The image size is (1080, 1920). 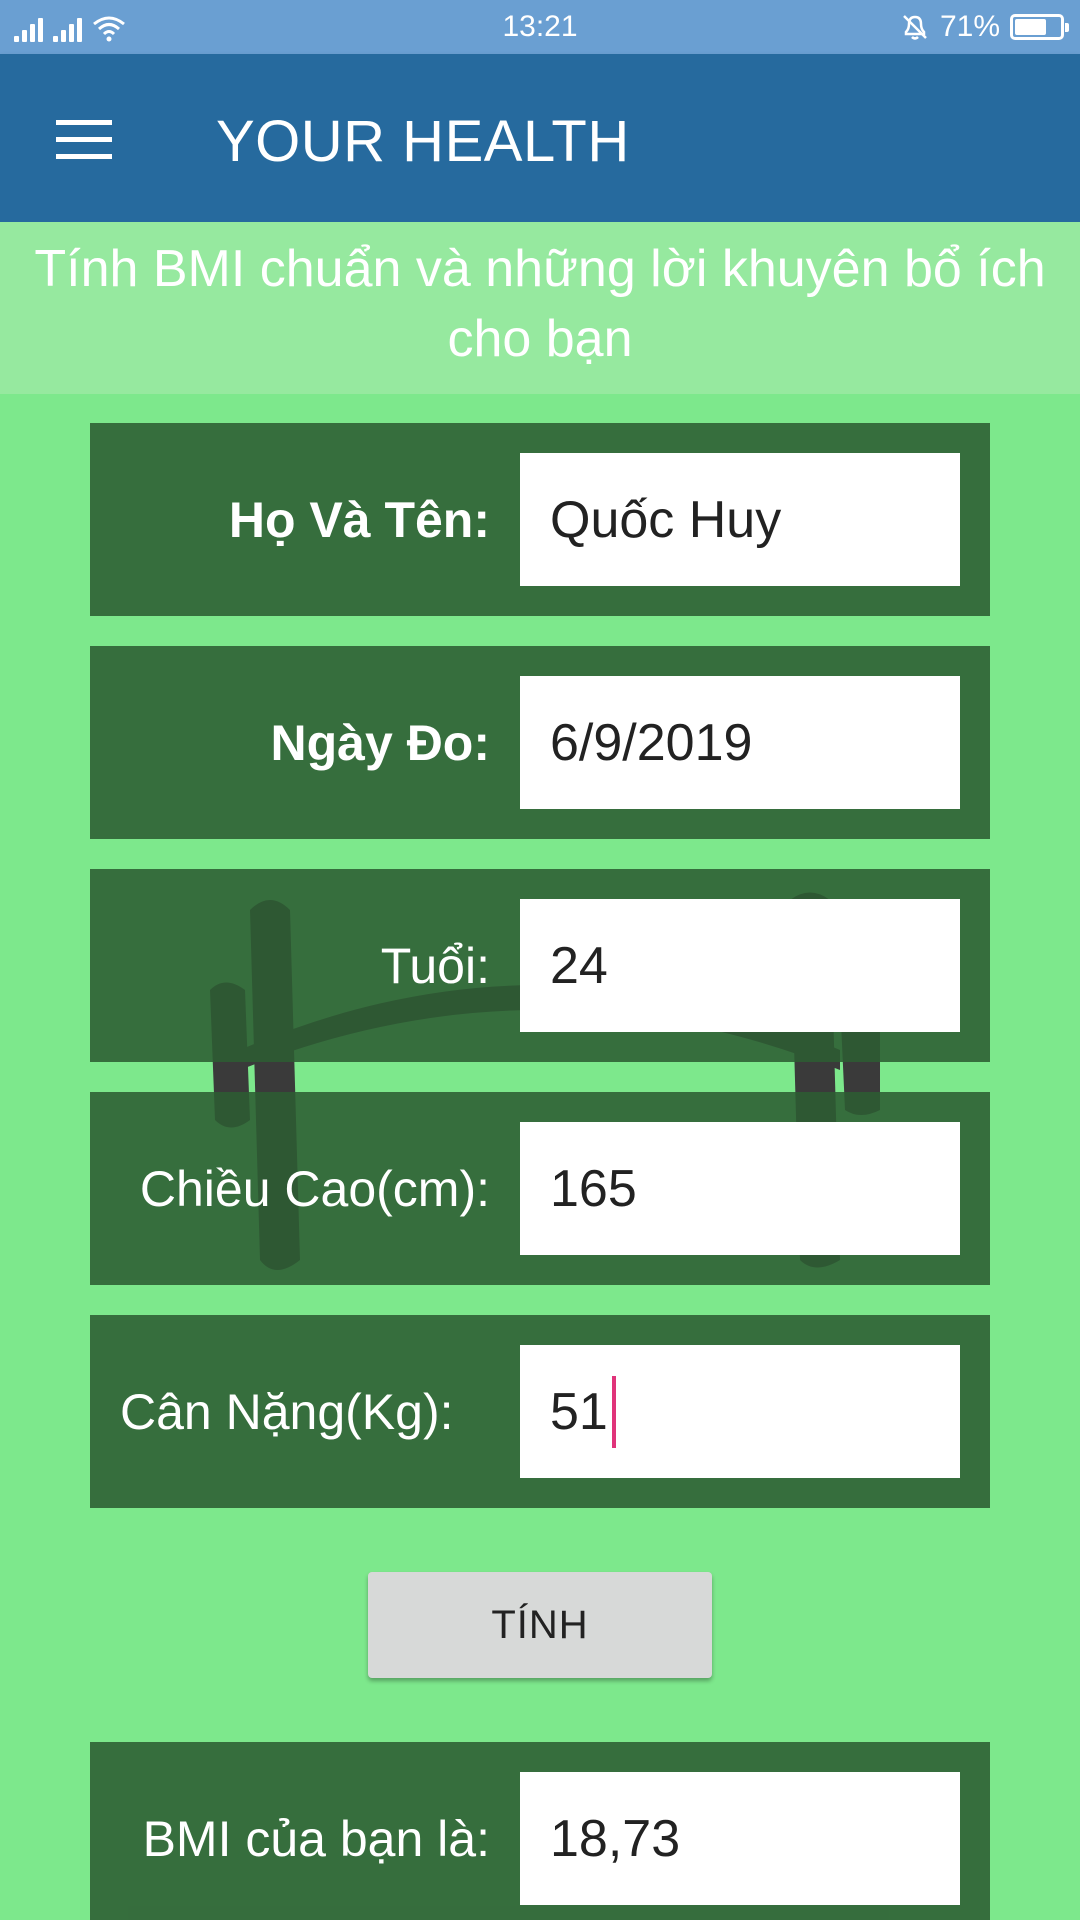 I want to click on calculate-button: TÍNH, so click(x=540, y=1625).